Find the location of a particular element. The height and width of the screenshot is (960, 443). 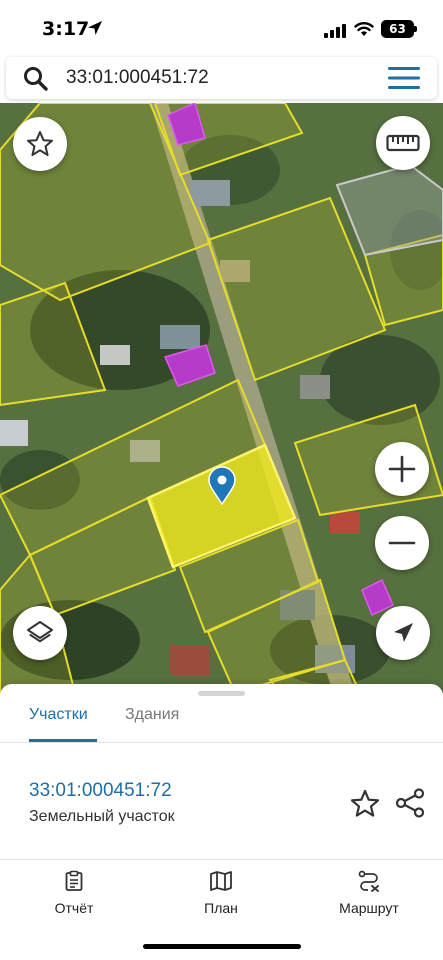

status-bar: 3:17 63 is located at coordinates (221, 28).